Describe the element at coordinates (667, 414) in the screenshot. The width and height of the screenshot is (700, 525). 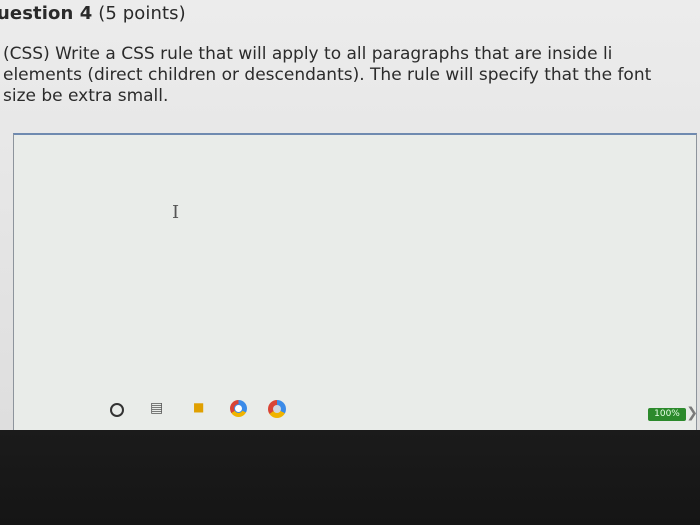
I see `zoom-indicator: 100%` at that location.